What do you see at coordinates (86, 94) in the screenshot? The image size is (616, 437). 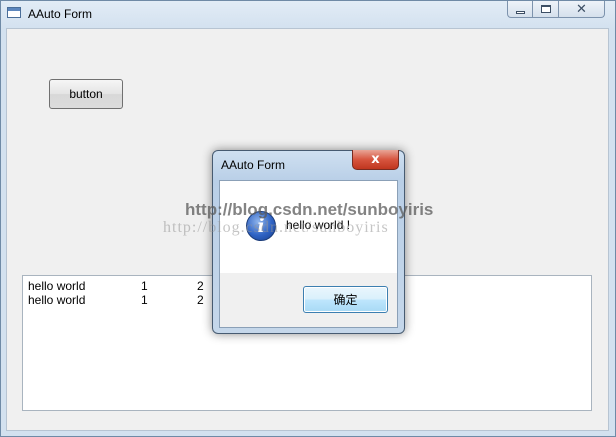 I see `form-button: button` at bounding box center [86, 94].